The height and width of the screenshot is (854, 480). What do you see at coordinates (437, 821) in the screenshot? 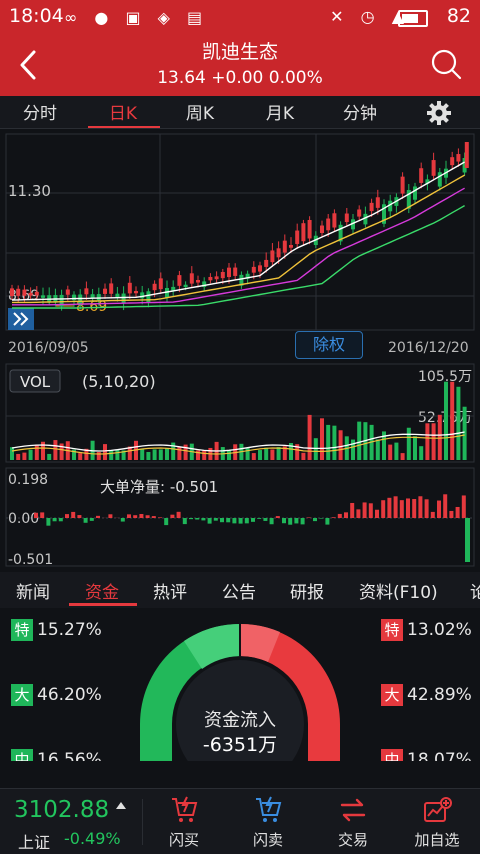
I see `add-watchlist-button: 加自选` at bounding box center [437, 821].